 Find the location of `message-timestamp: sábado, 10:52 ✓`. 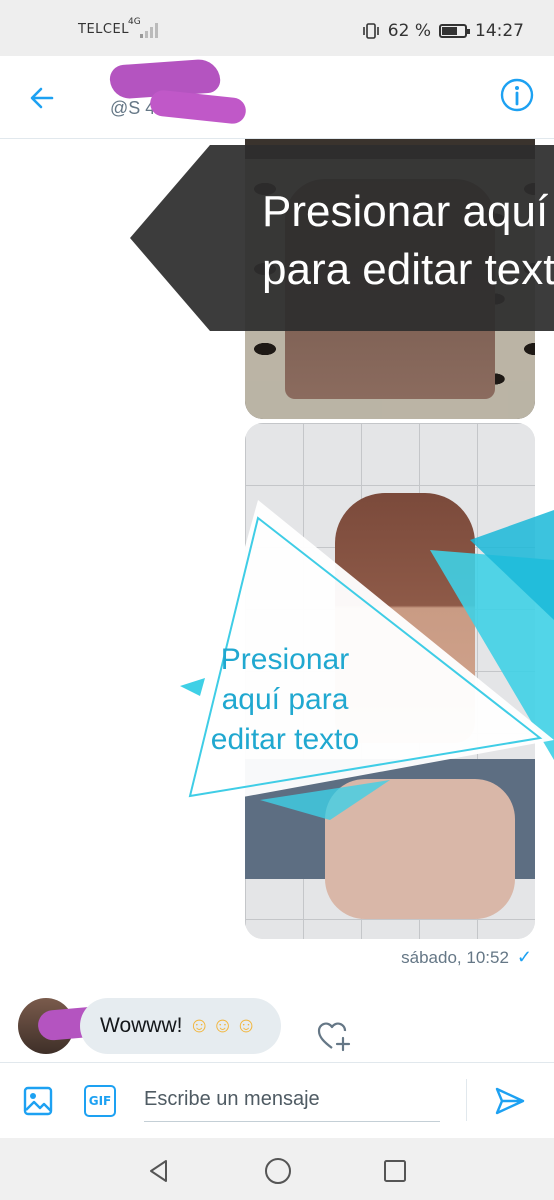

message-timestamp: sábado, 10:52 ✓ is located at coordinates (466, 957).